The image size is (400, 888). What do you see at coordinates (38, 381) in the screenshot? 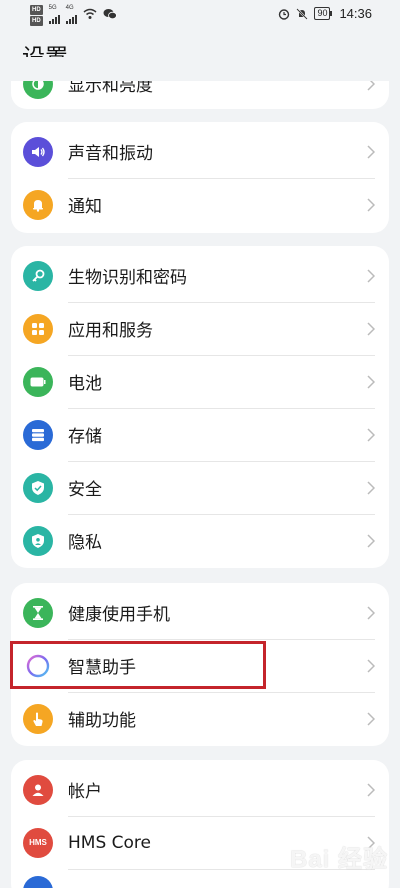
I see `battery-icon` at bounding box center [38, 381].